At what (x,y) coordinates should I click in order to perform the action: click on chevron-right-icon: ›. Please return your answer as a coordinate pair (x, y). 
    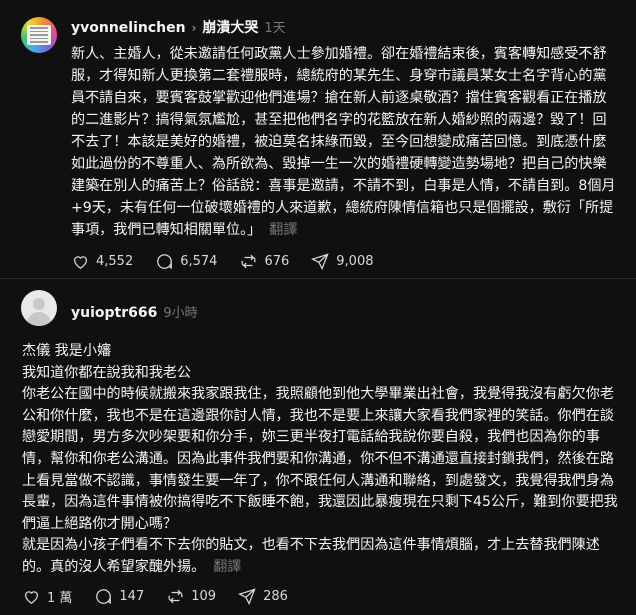
    Looking at the image, I should click on (194, 28).